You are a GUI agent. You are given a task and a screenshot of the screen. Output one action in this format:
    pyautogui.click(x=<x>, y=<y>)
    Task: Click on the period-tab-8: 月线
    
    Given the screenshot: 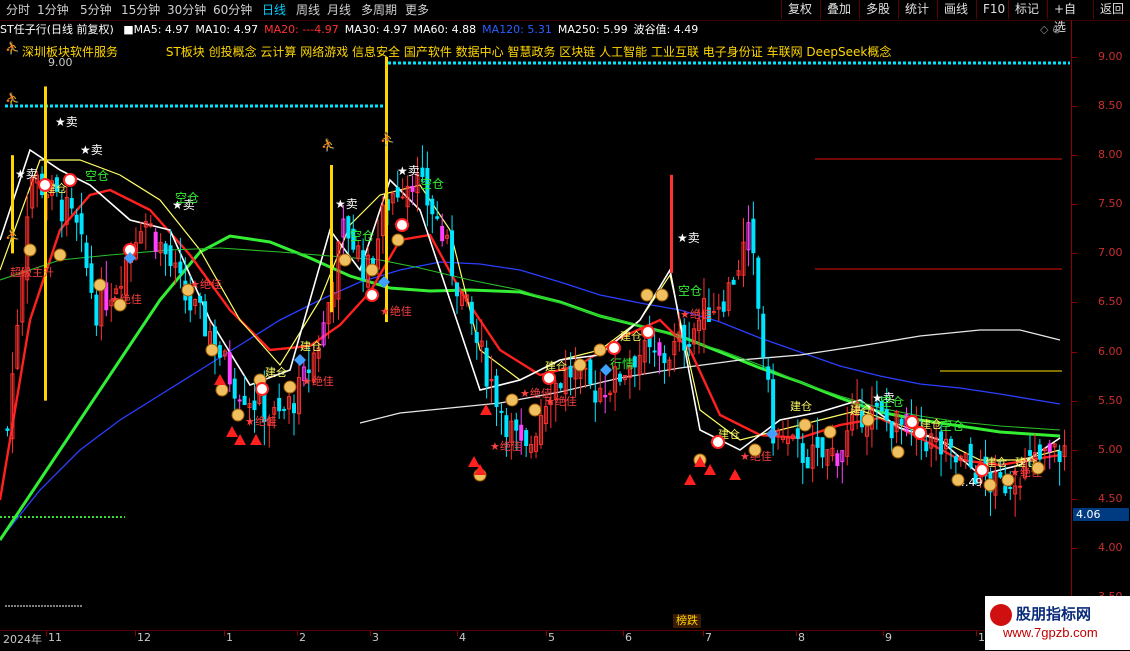 What is the action you would take?
    pyautogui.click(x=339, y=10)
    